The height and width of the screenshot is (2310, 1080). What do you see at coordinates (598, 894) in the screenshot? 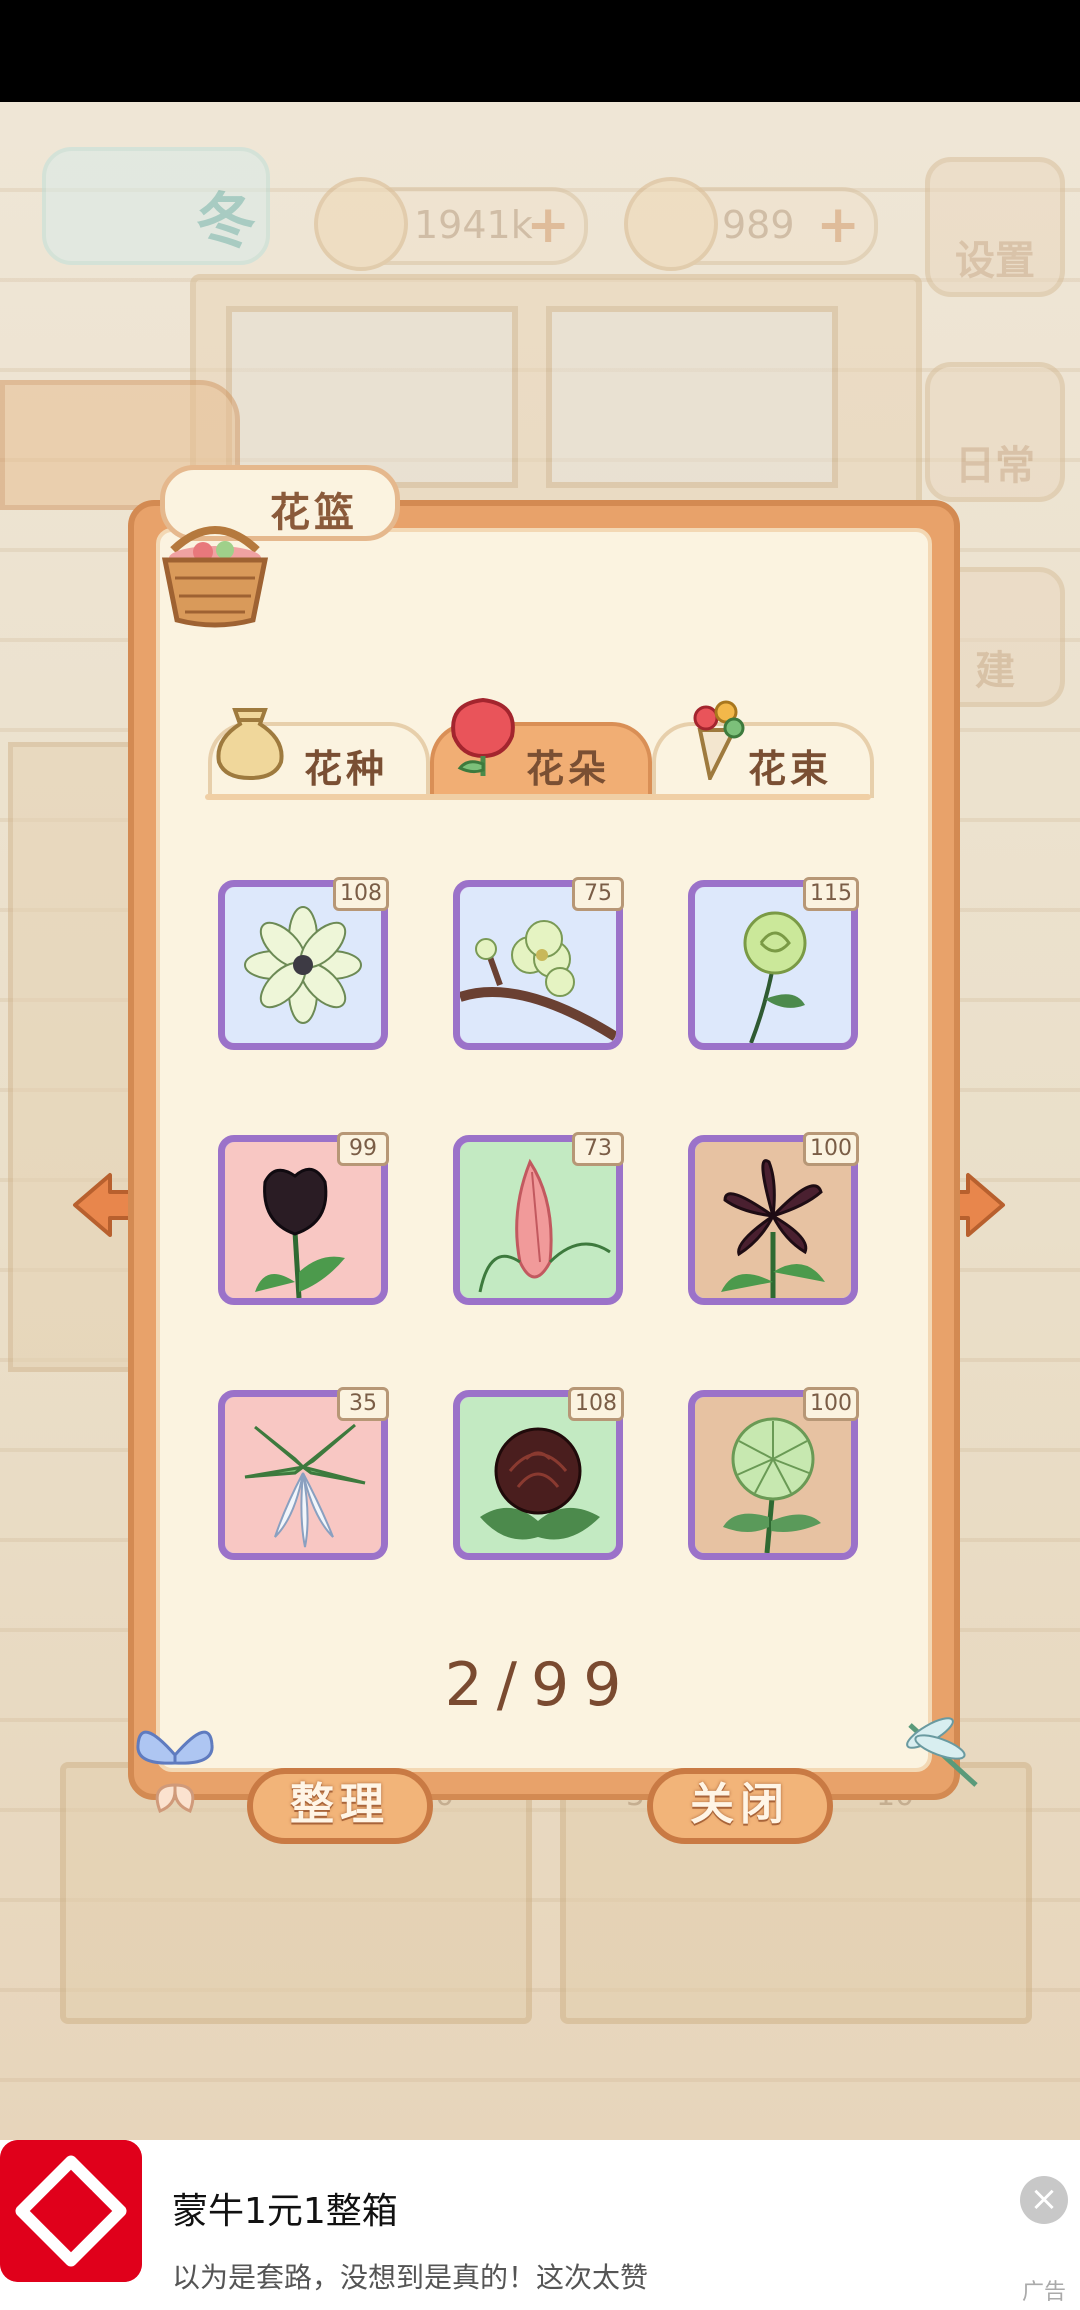
I see `item-count-badge: 75` at bounding box center [598, 894].